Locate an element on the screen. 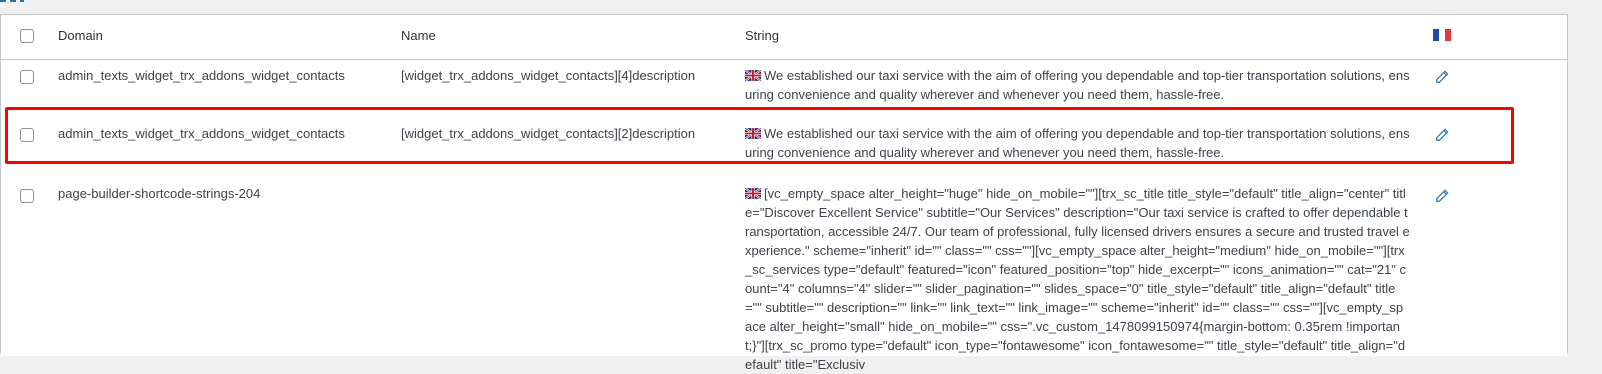 Image resolution: width=1602 pixels, height=374 pixels. top-bar is located at coordinates (801, 7).